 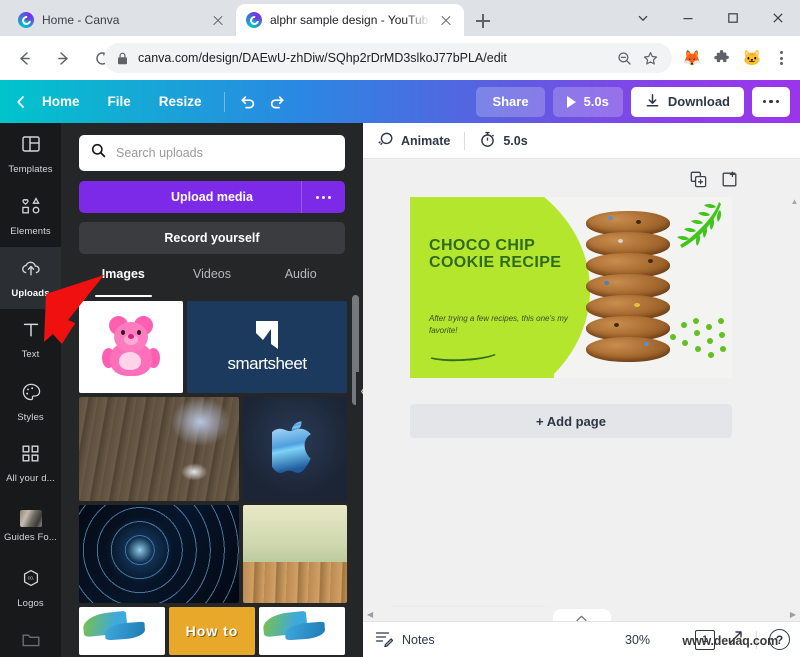 What do you see at coordinates (732, 18) in the screenshot?
I see `maximize-icon` at bounding box center [732, 18].